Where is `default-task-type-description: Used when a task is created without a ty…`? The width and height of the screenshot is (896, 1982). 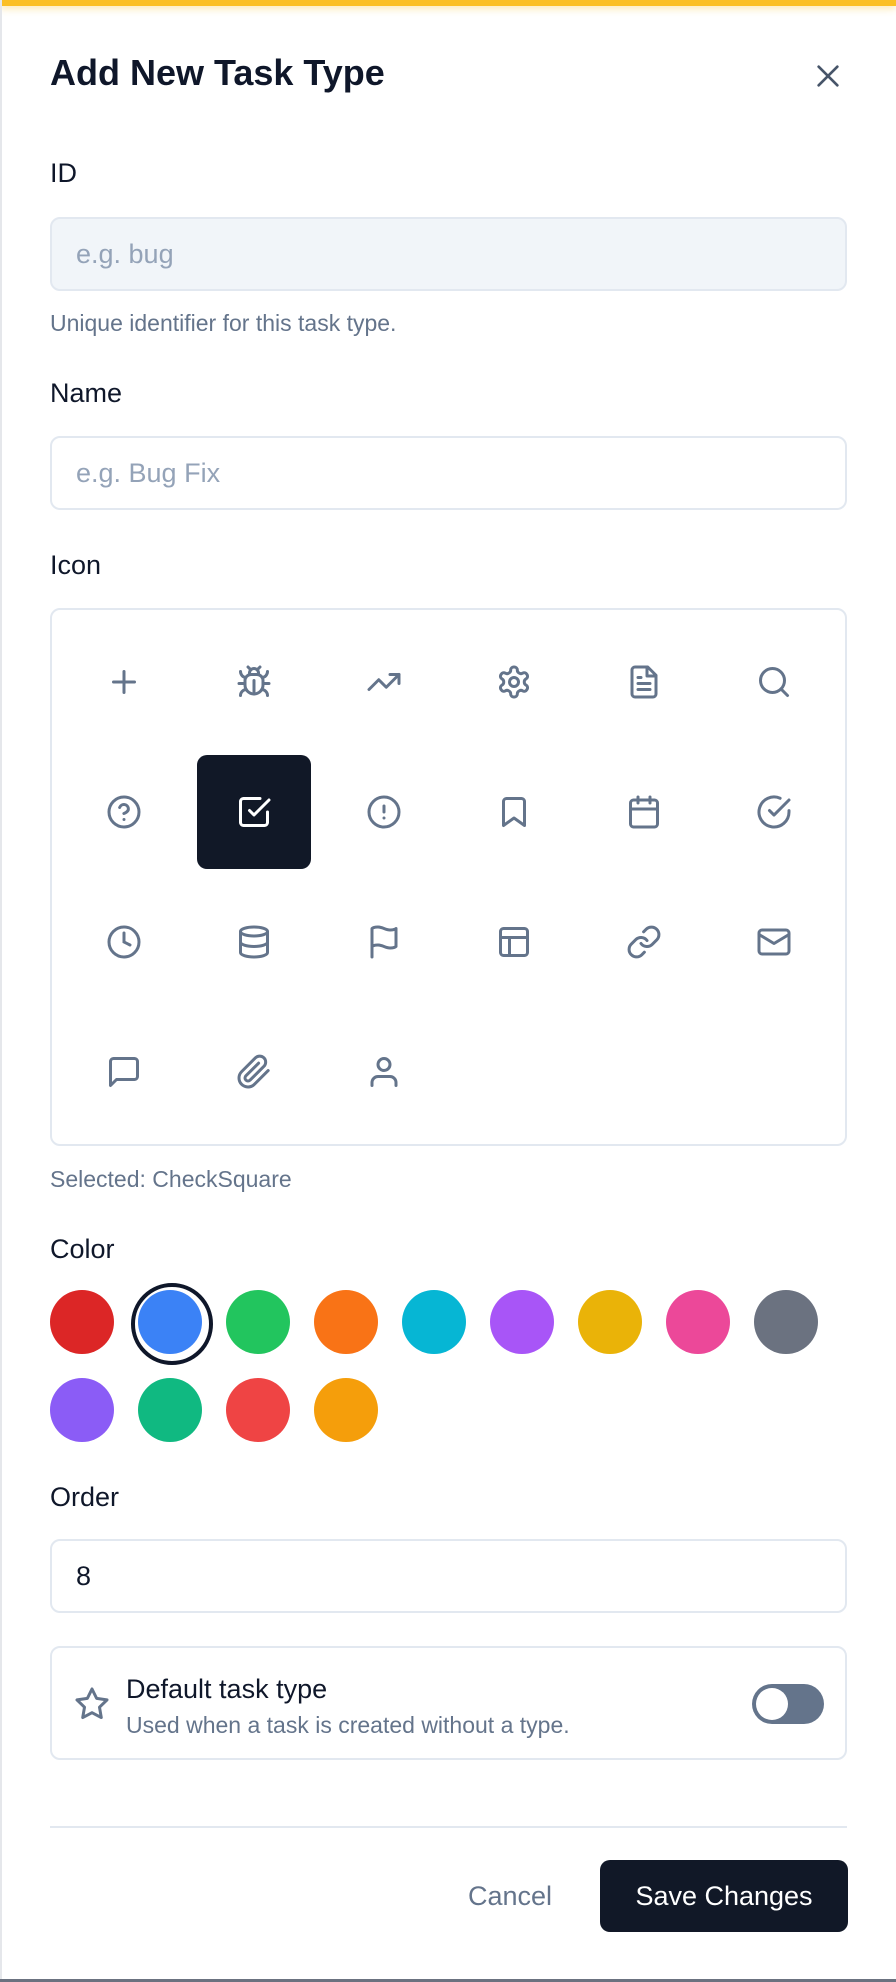
default-task-type-description: Used when a task is created without a ty… is located at coordinates (348, 1725).